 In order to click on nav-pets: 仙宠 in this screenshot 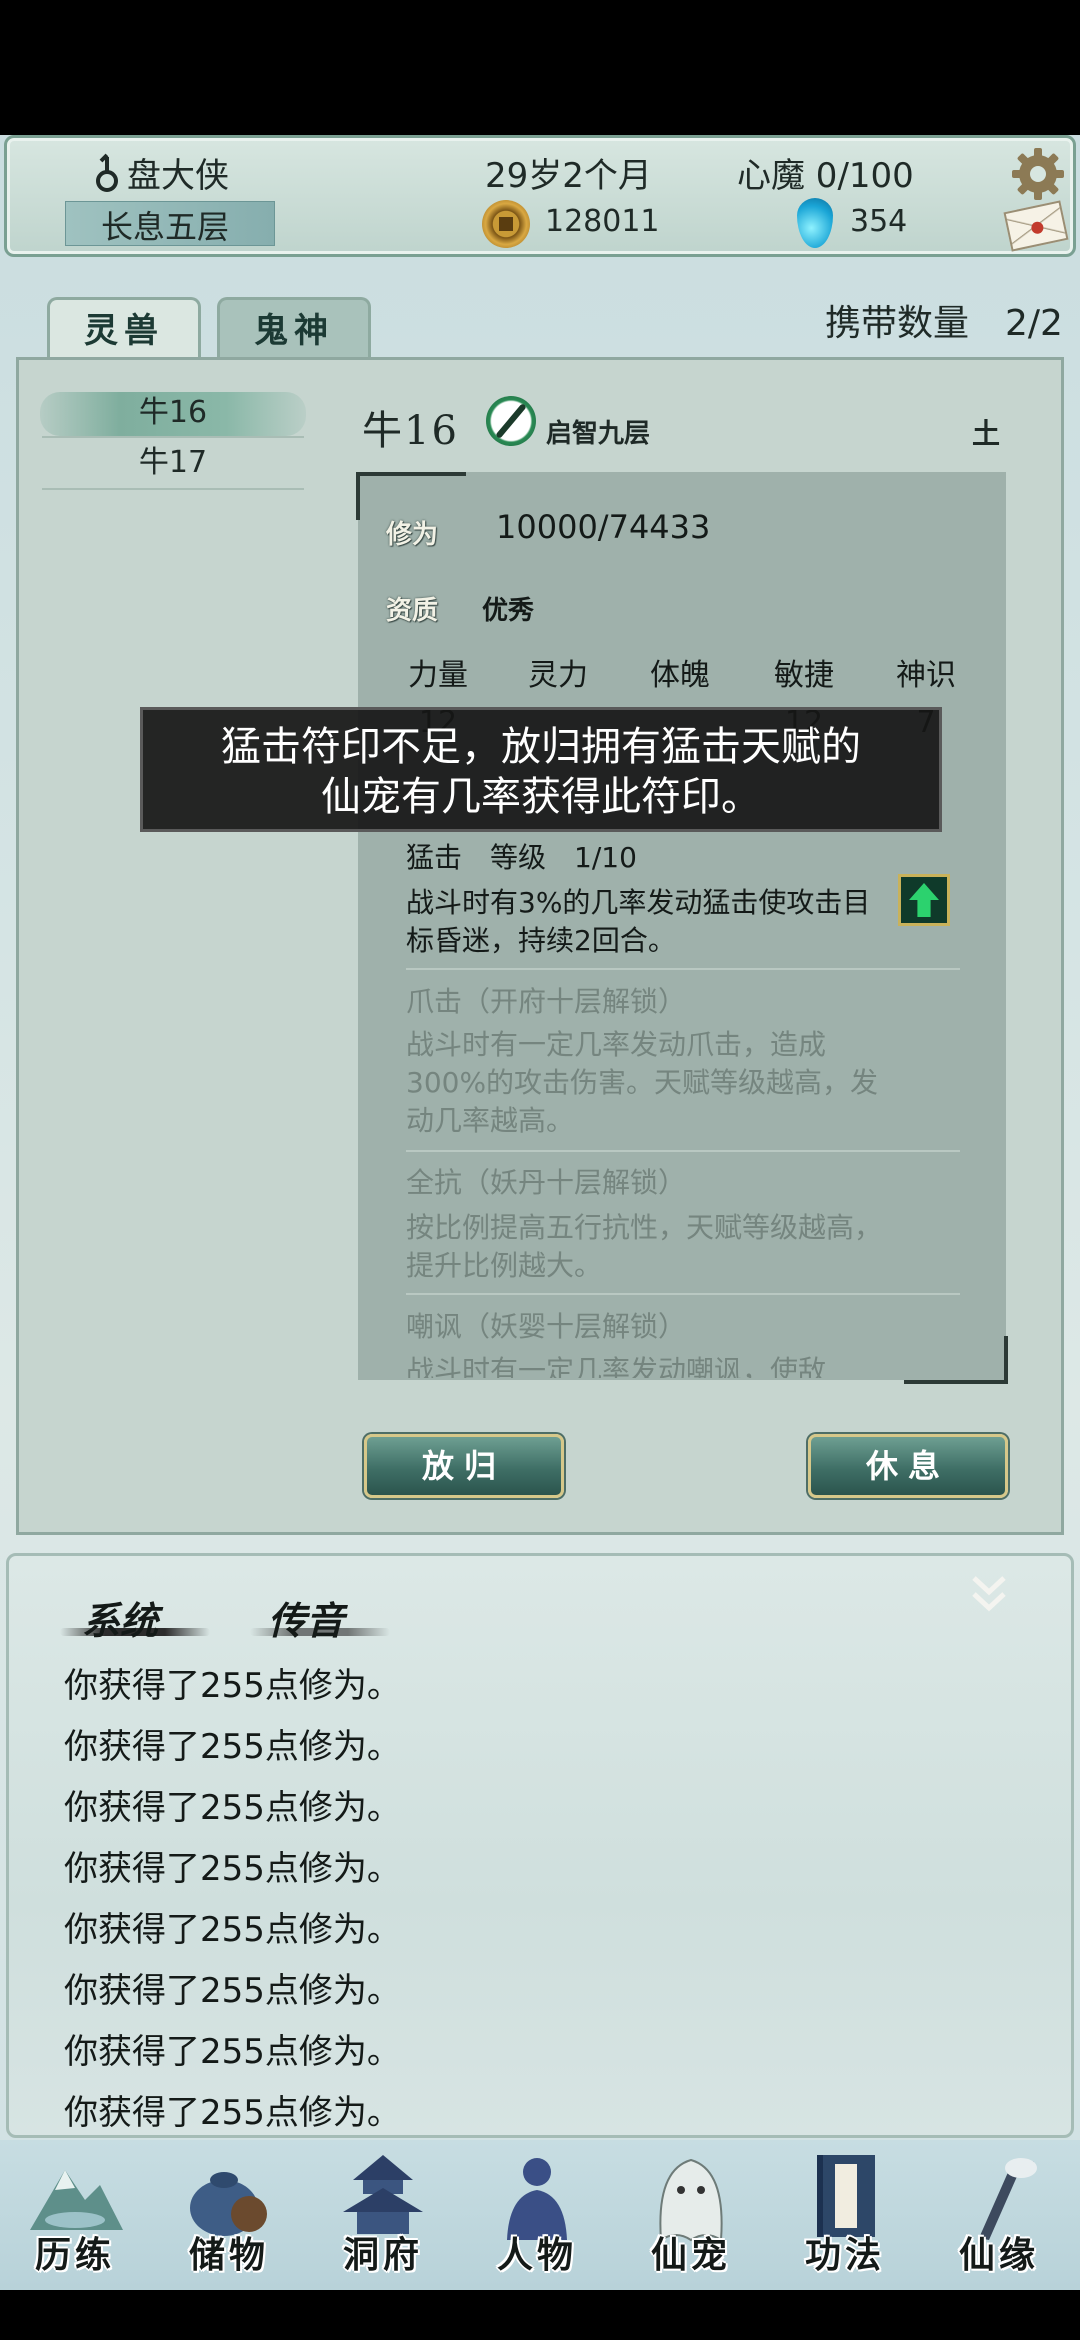, I will do `click(691, 2220)`.